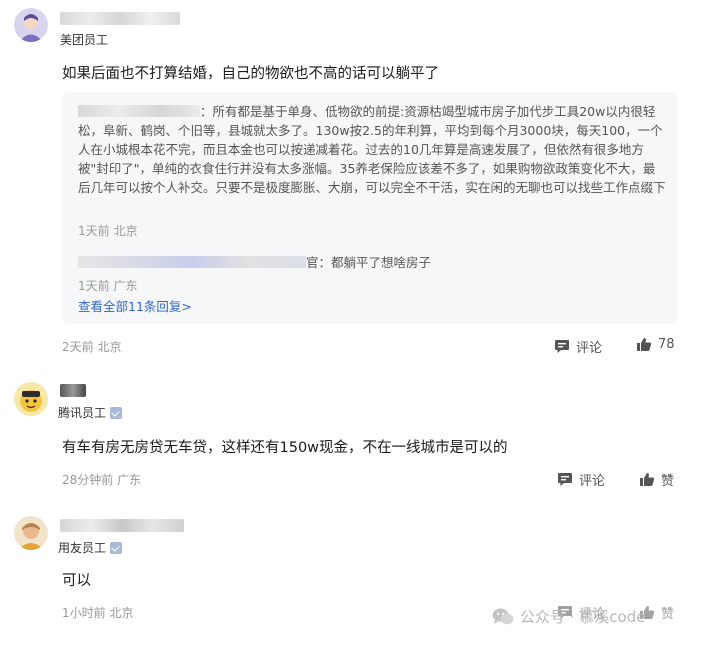 Image resolution: width=710 pixels, height=645 pixels. What do you see at coordinates (319, 262) in the screenshot?
I see `reply-2-author-suffix: 官：` at bounding box center [319, 262].